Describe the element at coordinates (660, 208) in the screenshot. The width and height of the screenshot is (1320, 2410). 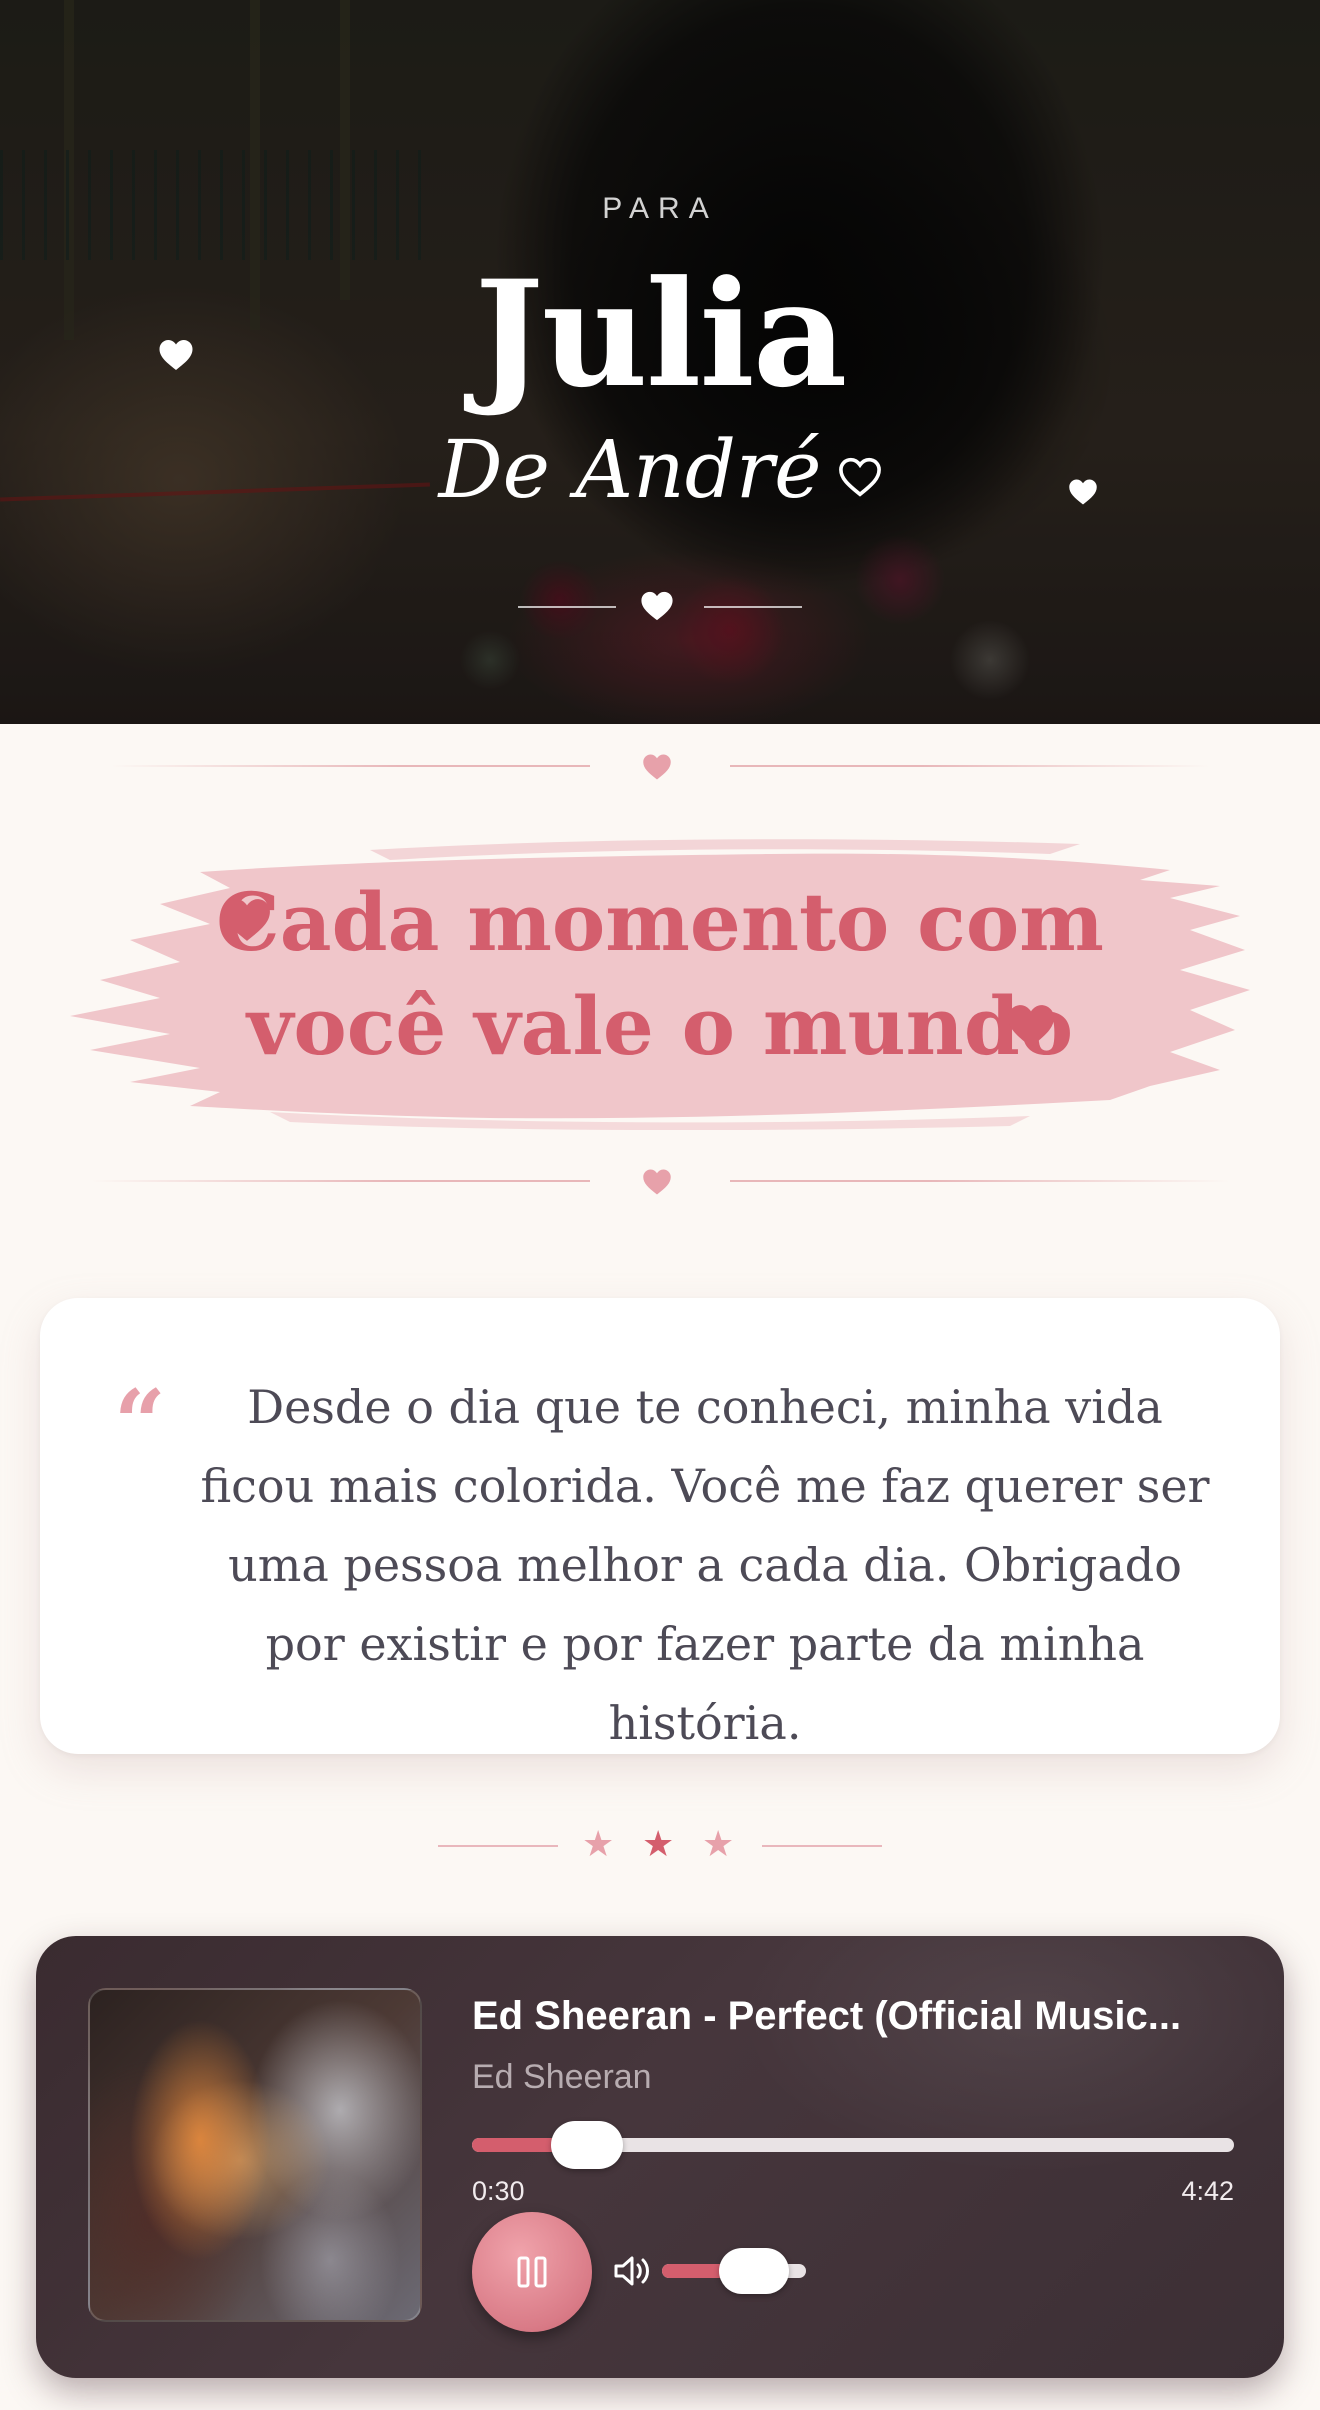
I see `hero-para-label: PARA` at that location.